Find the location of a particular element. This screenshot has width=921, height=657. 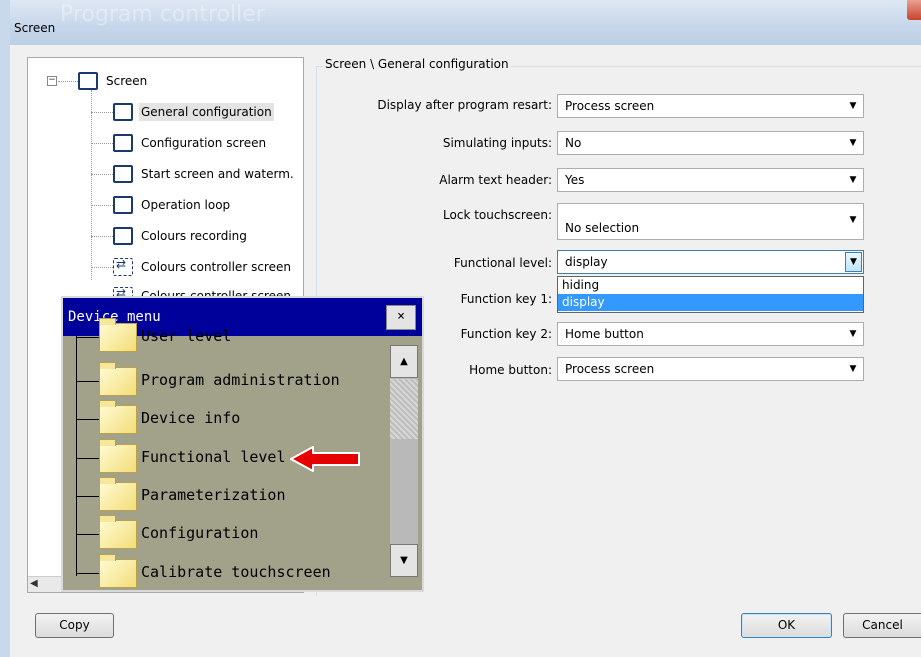

tree-item-start-screen: Start screen and waterm. is located at coordinates (204, 174).